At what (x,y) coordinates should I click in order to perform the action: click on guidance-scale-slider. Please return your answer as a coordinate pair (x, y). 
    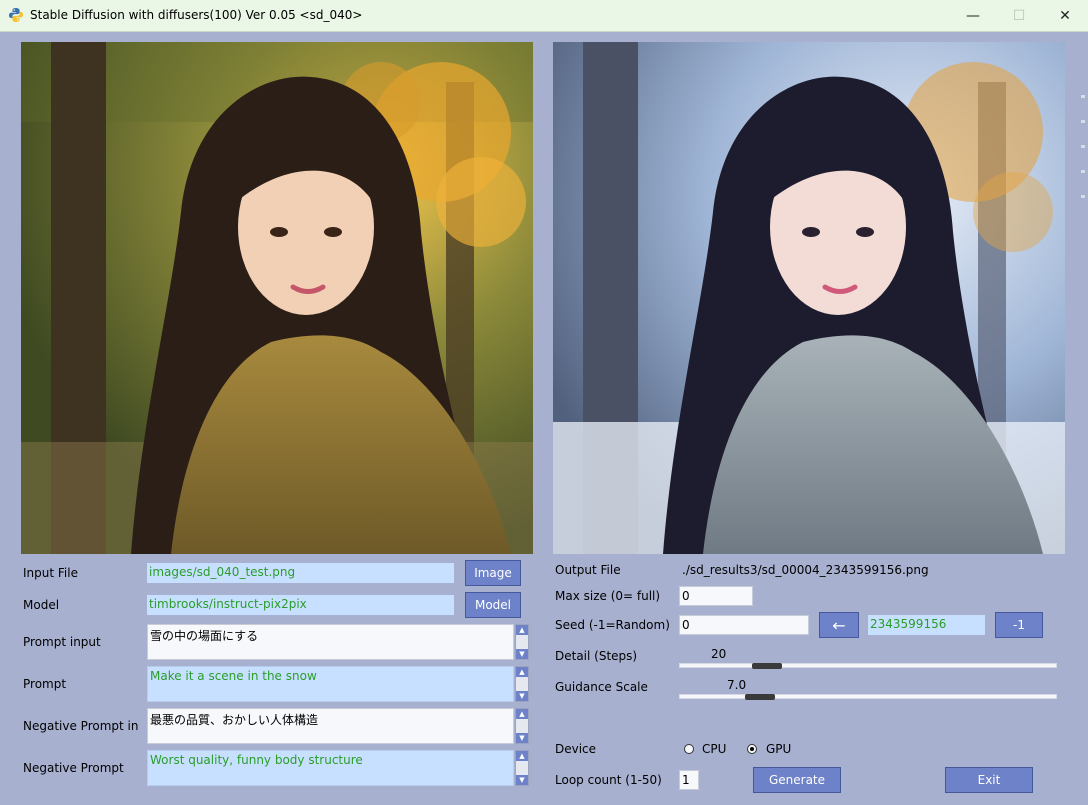
    Looking at the image, I should click on (868, 696).